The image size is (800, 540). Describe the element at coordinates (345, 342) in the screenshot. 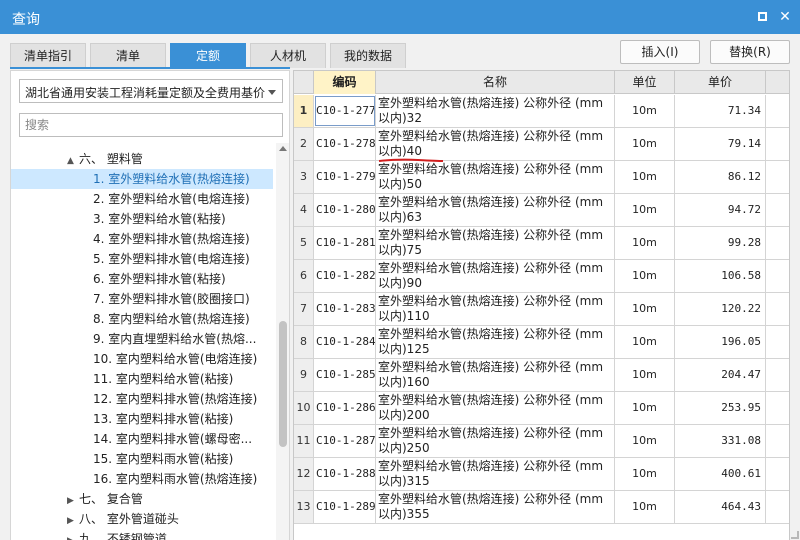

I see `row-code: C10-1-284` at that location.